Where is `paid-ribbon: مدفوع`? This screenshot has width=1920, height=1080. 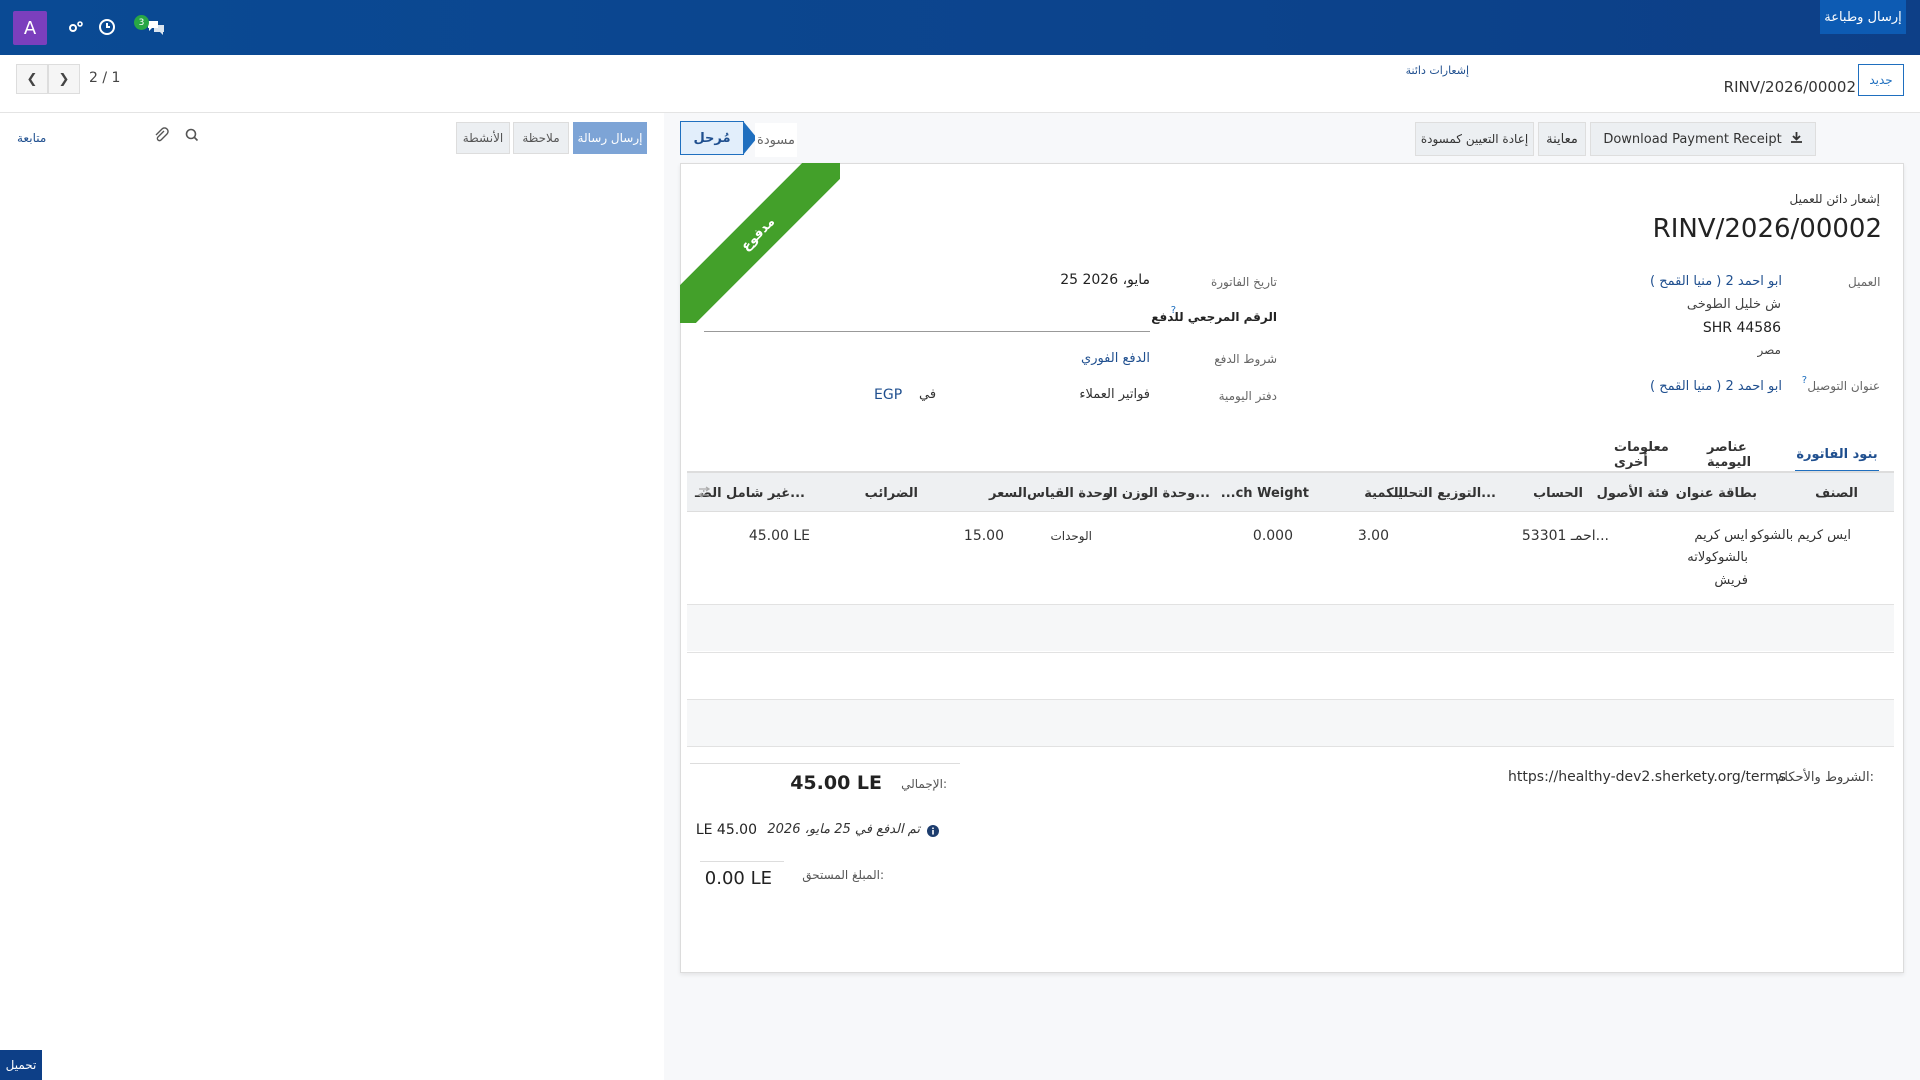 paid-ribbon: مدفوع is located at coordinates (760, 243).